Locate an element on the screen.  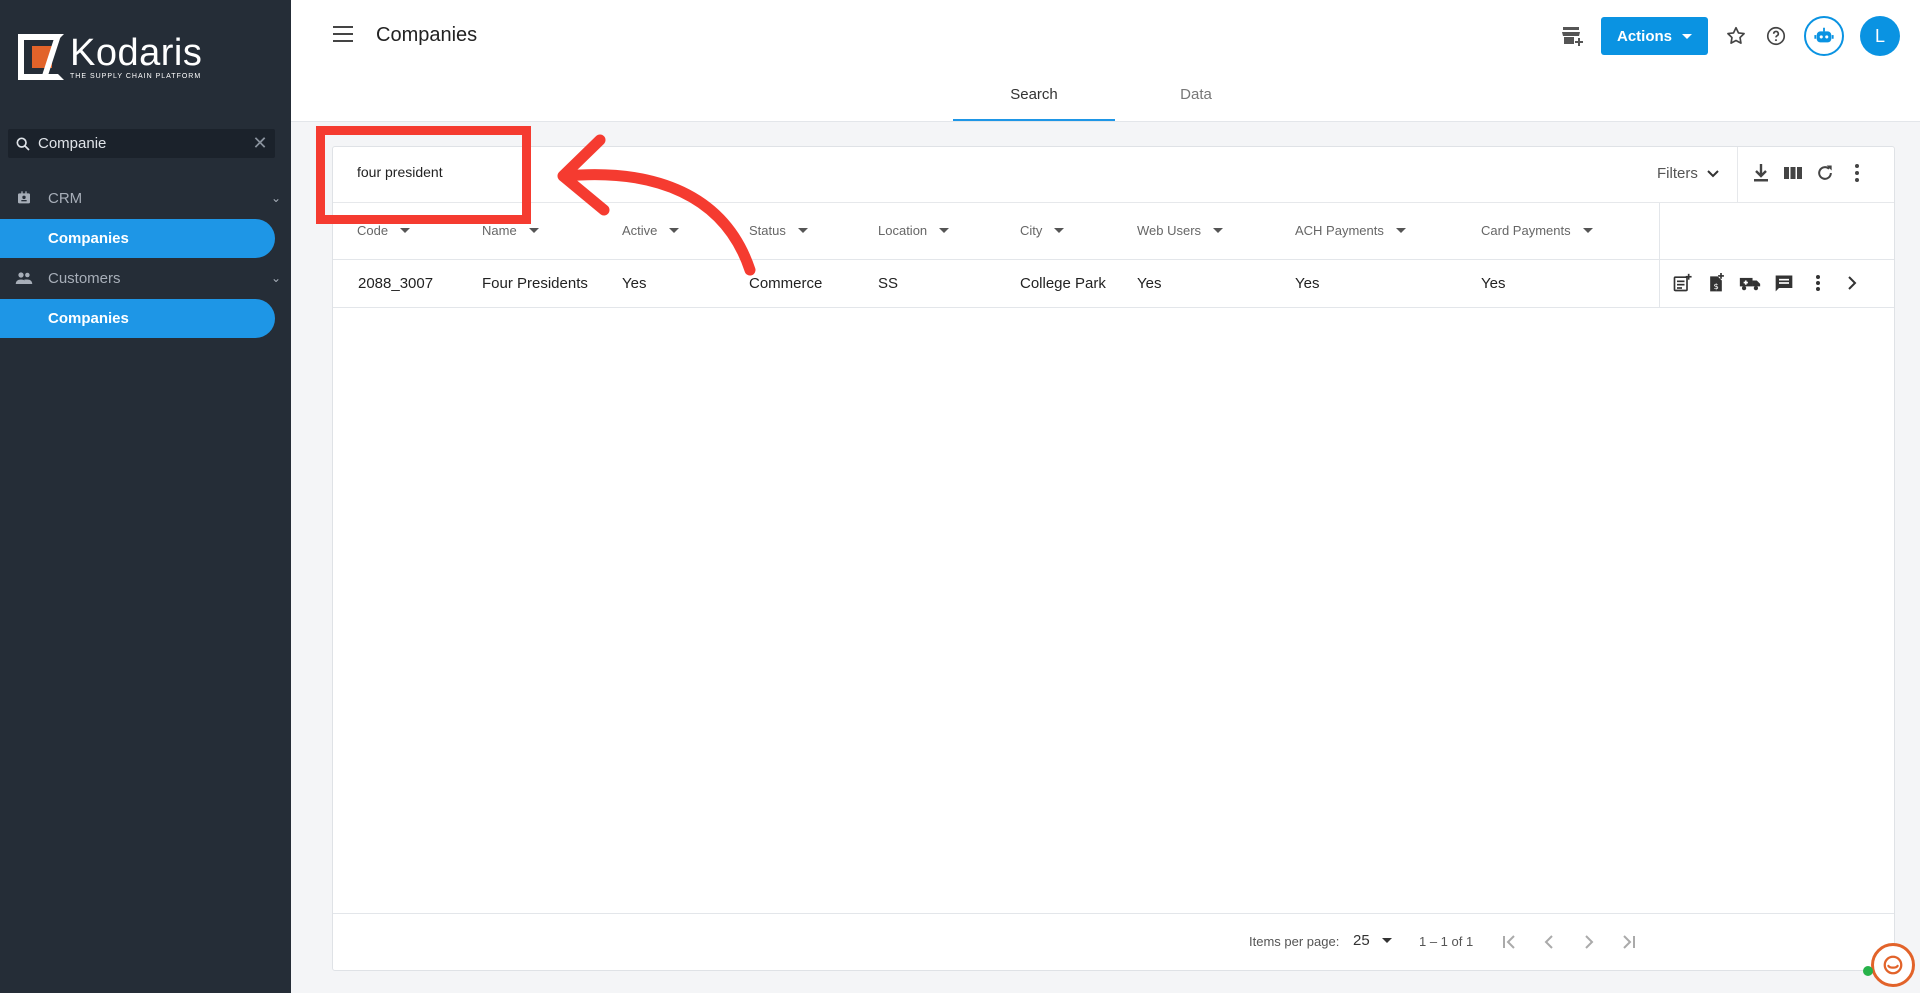
column-header-name: Name is located at coordinates (510, 230).